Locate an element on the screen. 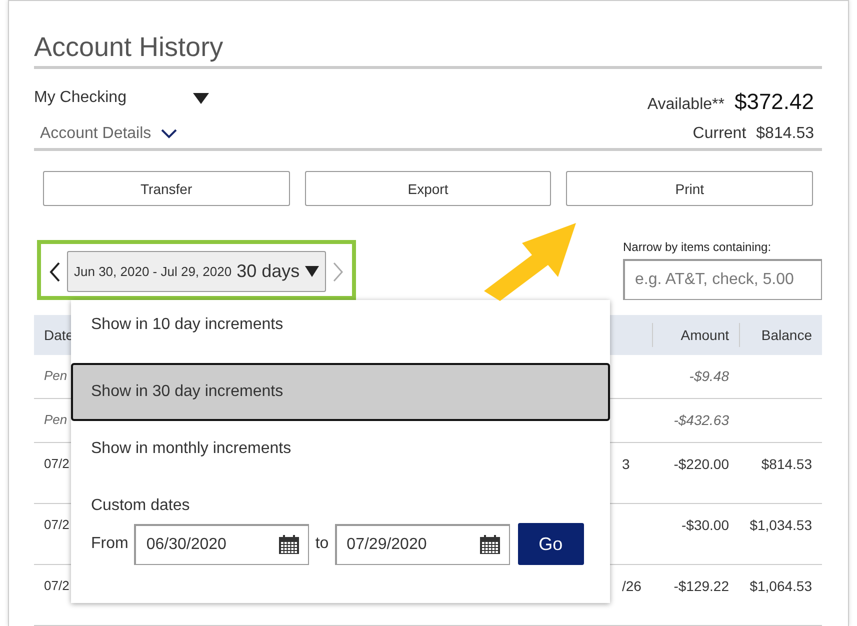 The width and height of the screenshot is (857, 626). table-cell: 3 is located at coordinates (626, 464).